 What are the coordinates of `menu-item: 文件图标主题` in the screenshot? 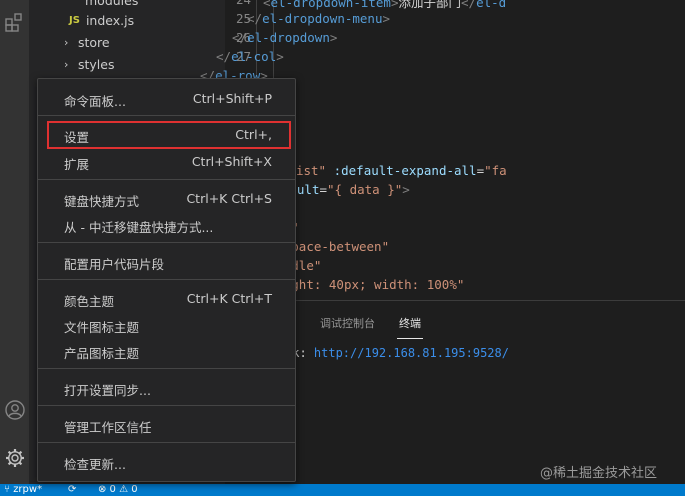 It's located at (167, 325).